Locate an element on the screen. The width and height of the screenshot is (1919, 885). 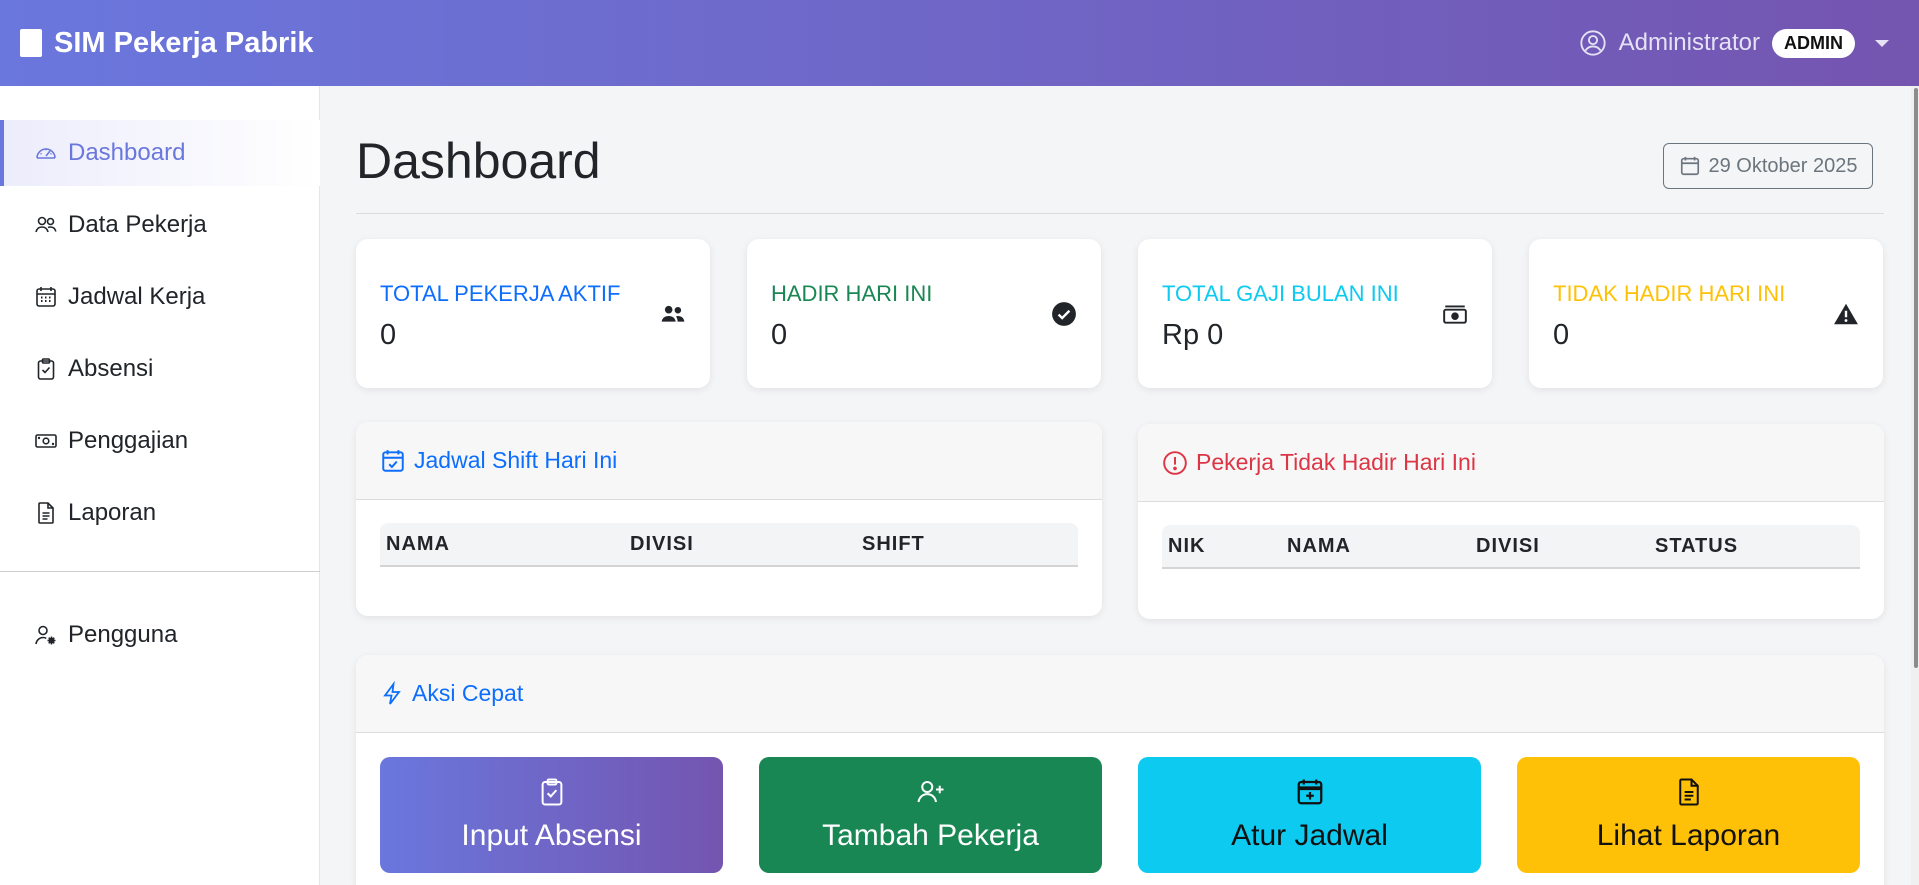
chevron-down-icon is located at coordinates (1882, 43).